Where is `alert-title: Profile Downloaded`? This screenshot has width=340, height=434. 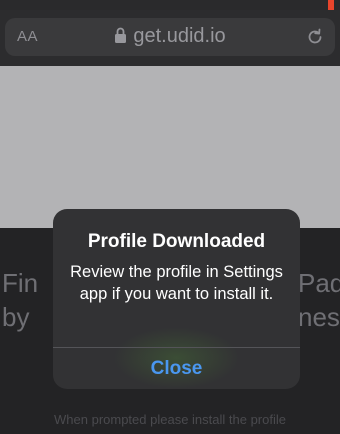
alert-title: Profile Downloaded is located at coordinates (176, 241).